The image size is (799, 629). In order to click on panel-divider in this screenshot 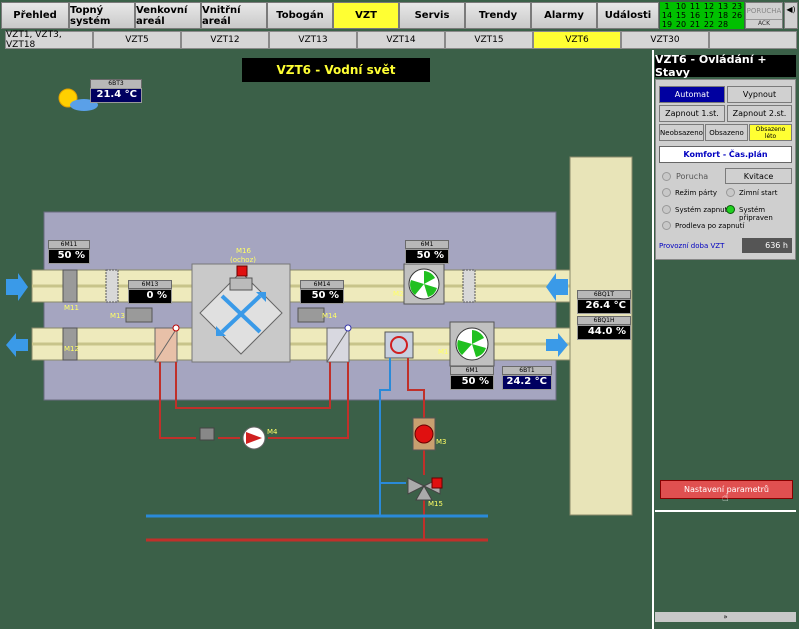, I will do `click(725, 511)`.